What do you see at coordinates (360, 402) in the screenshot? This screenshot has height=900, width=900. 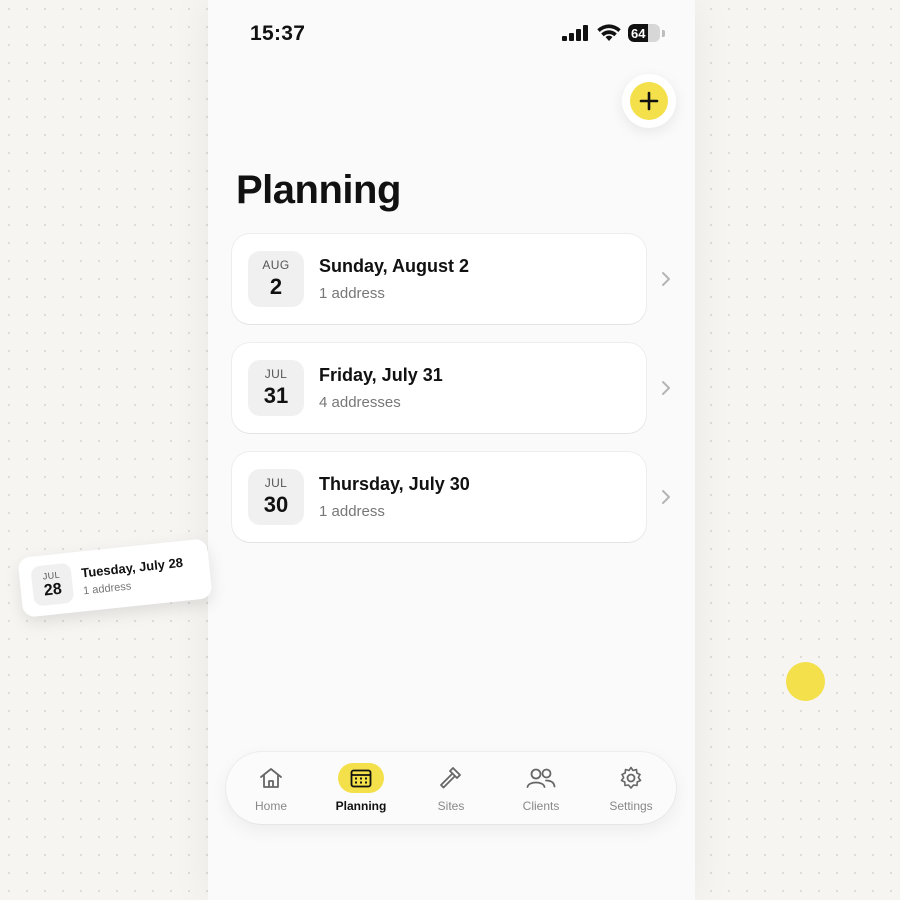 I see `address-count: 4 addresses` at bounding box center [360, 402].